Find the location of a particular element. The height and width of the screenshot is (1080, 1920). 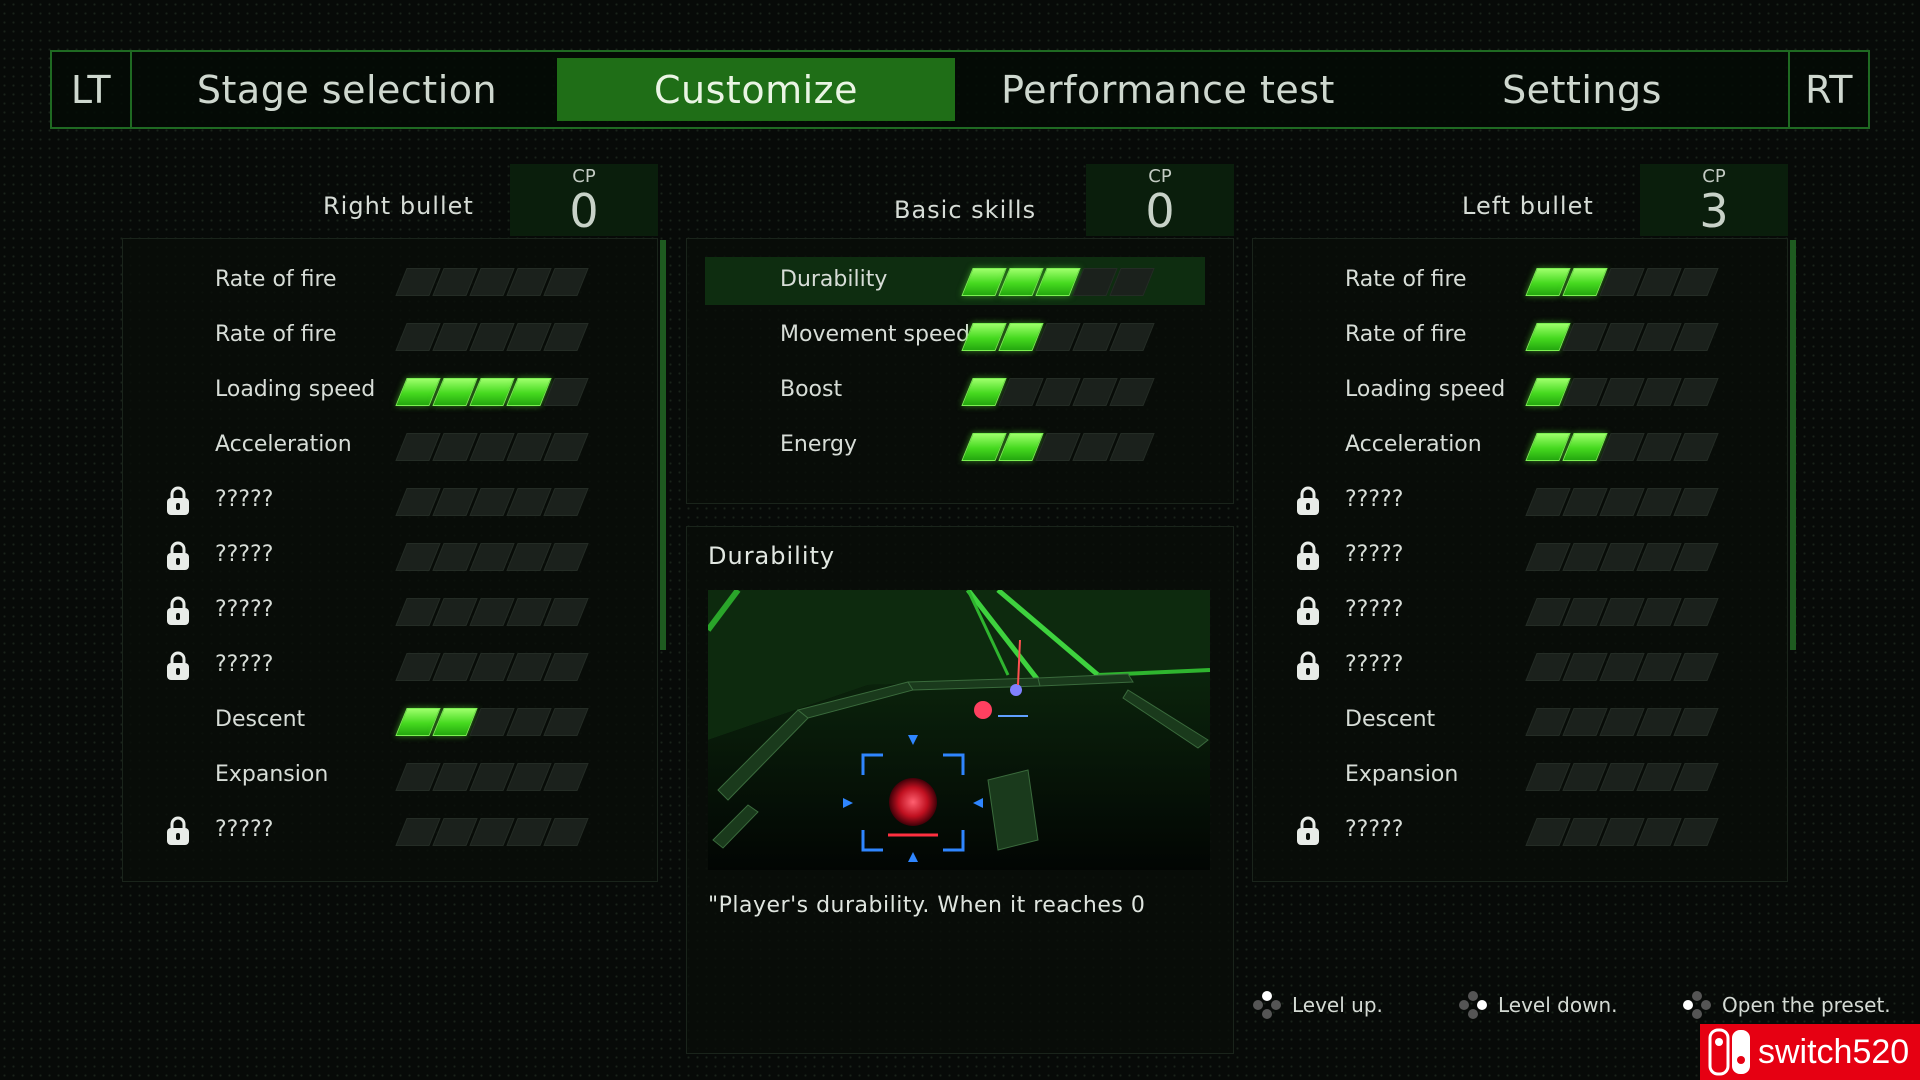

preview-scene is located at coordinates (959, 730).